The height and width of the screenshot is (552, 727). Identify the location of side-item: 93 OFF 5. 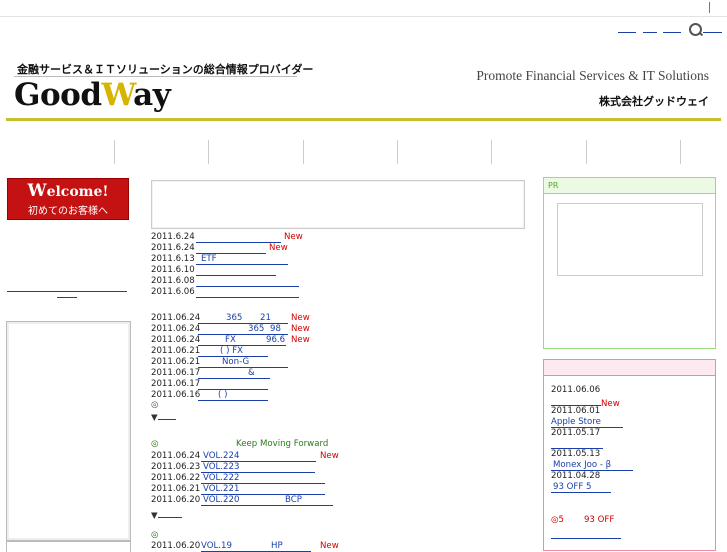
(581, 487).